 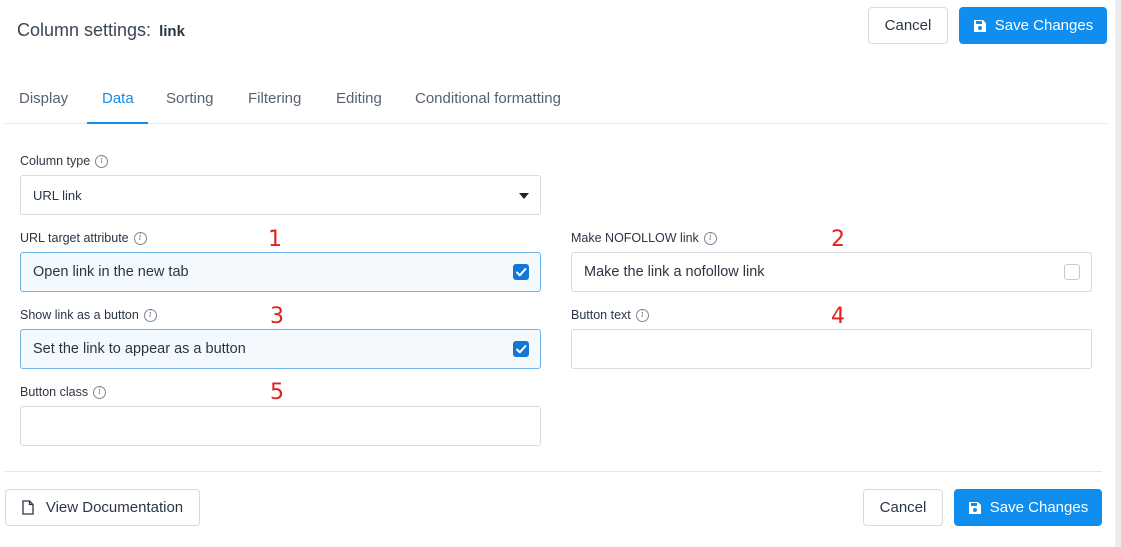 I want to click on tab-conditional-formatting: Conditional formatting, so click(x=488, y=103).